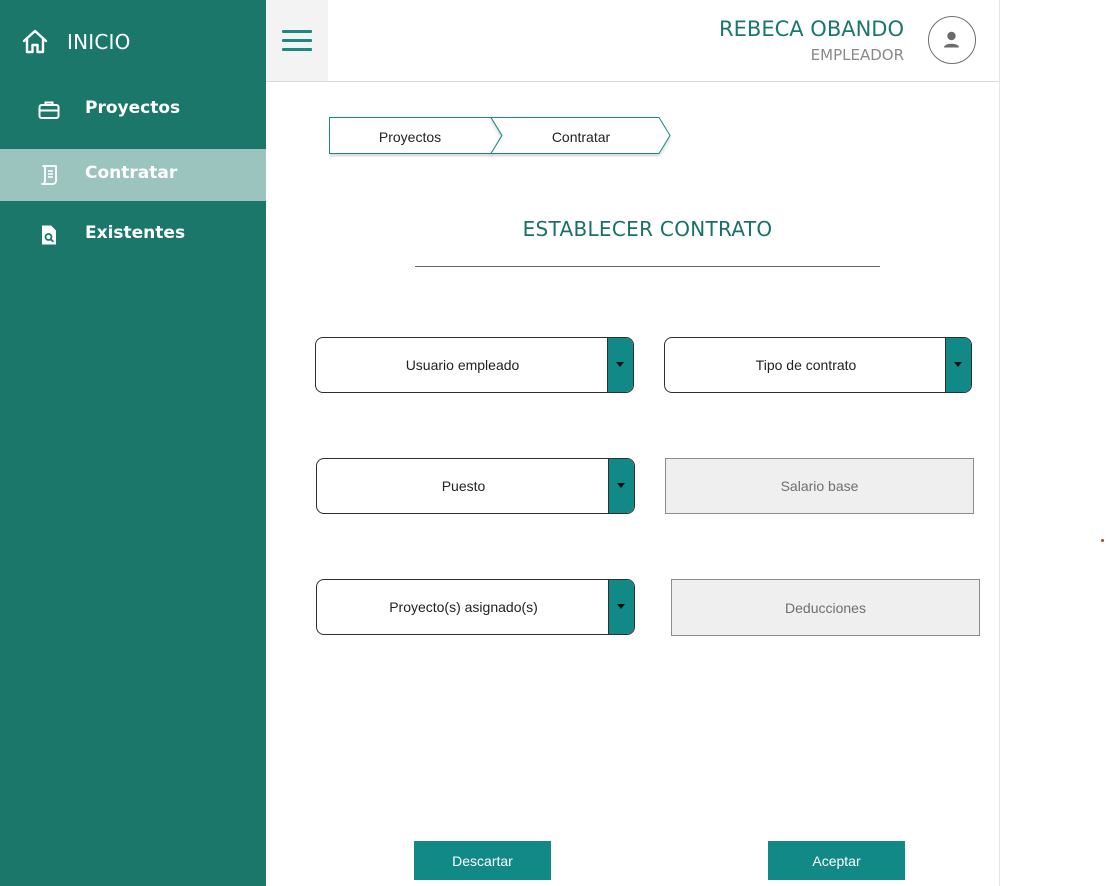  Describe the element at coordinates (49, 110) in the screenshot. I see `briefcase-icon` at that location.